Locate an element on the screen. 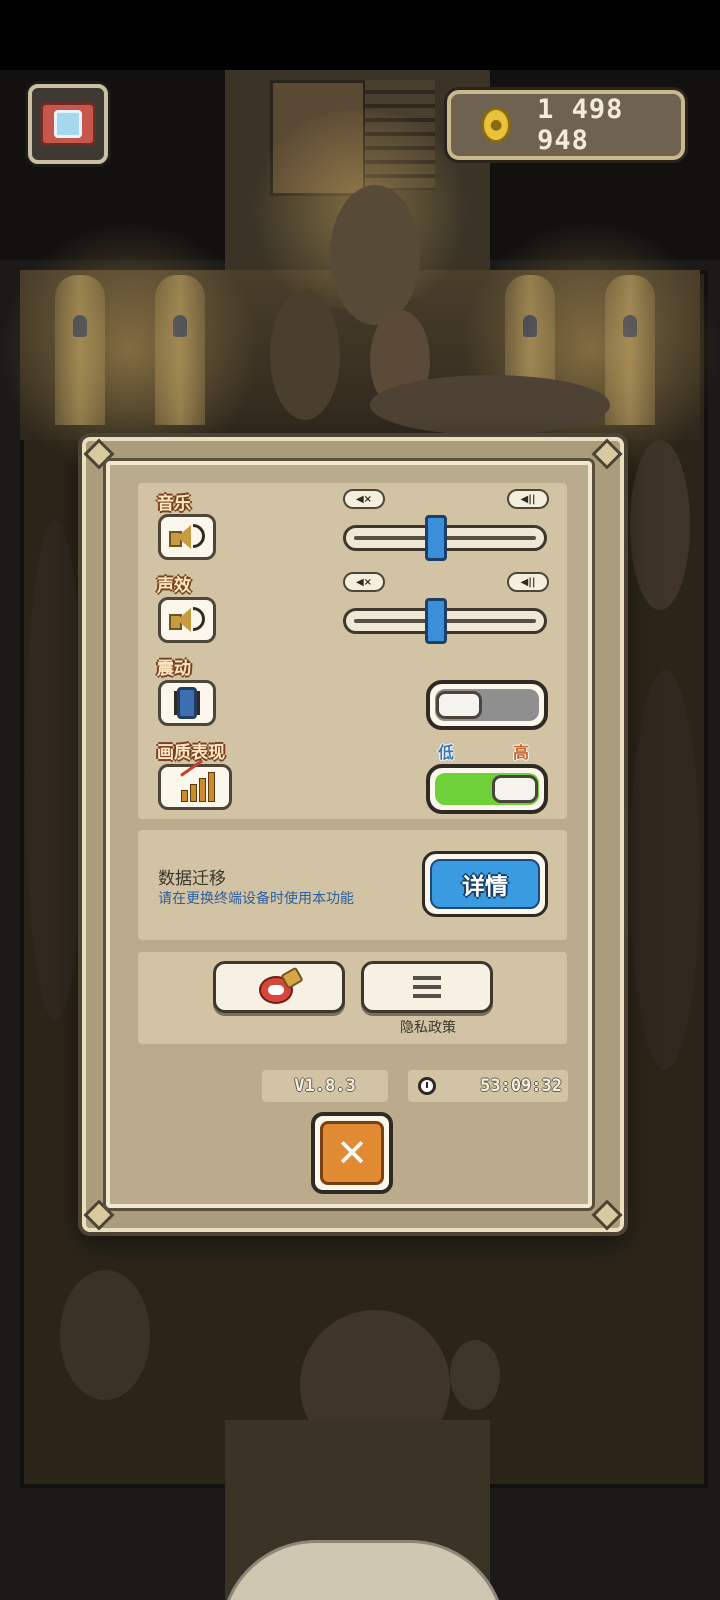 Image resolution: width=720 pixels, height=1600 pixels. camera-button is located at coordinates (68, 124).